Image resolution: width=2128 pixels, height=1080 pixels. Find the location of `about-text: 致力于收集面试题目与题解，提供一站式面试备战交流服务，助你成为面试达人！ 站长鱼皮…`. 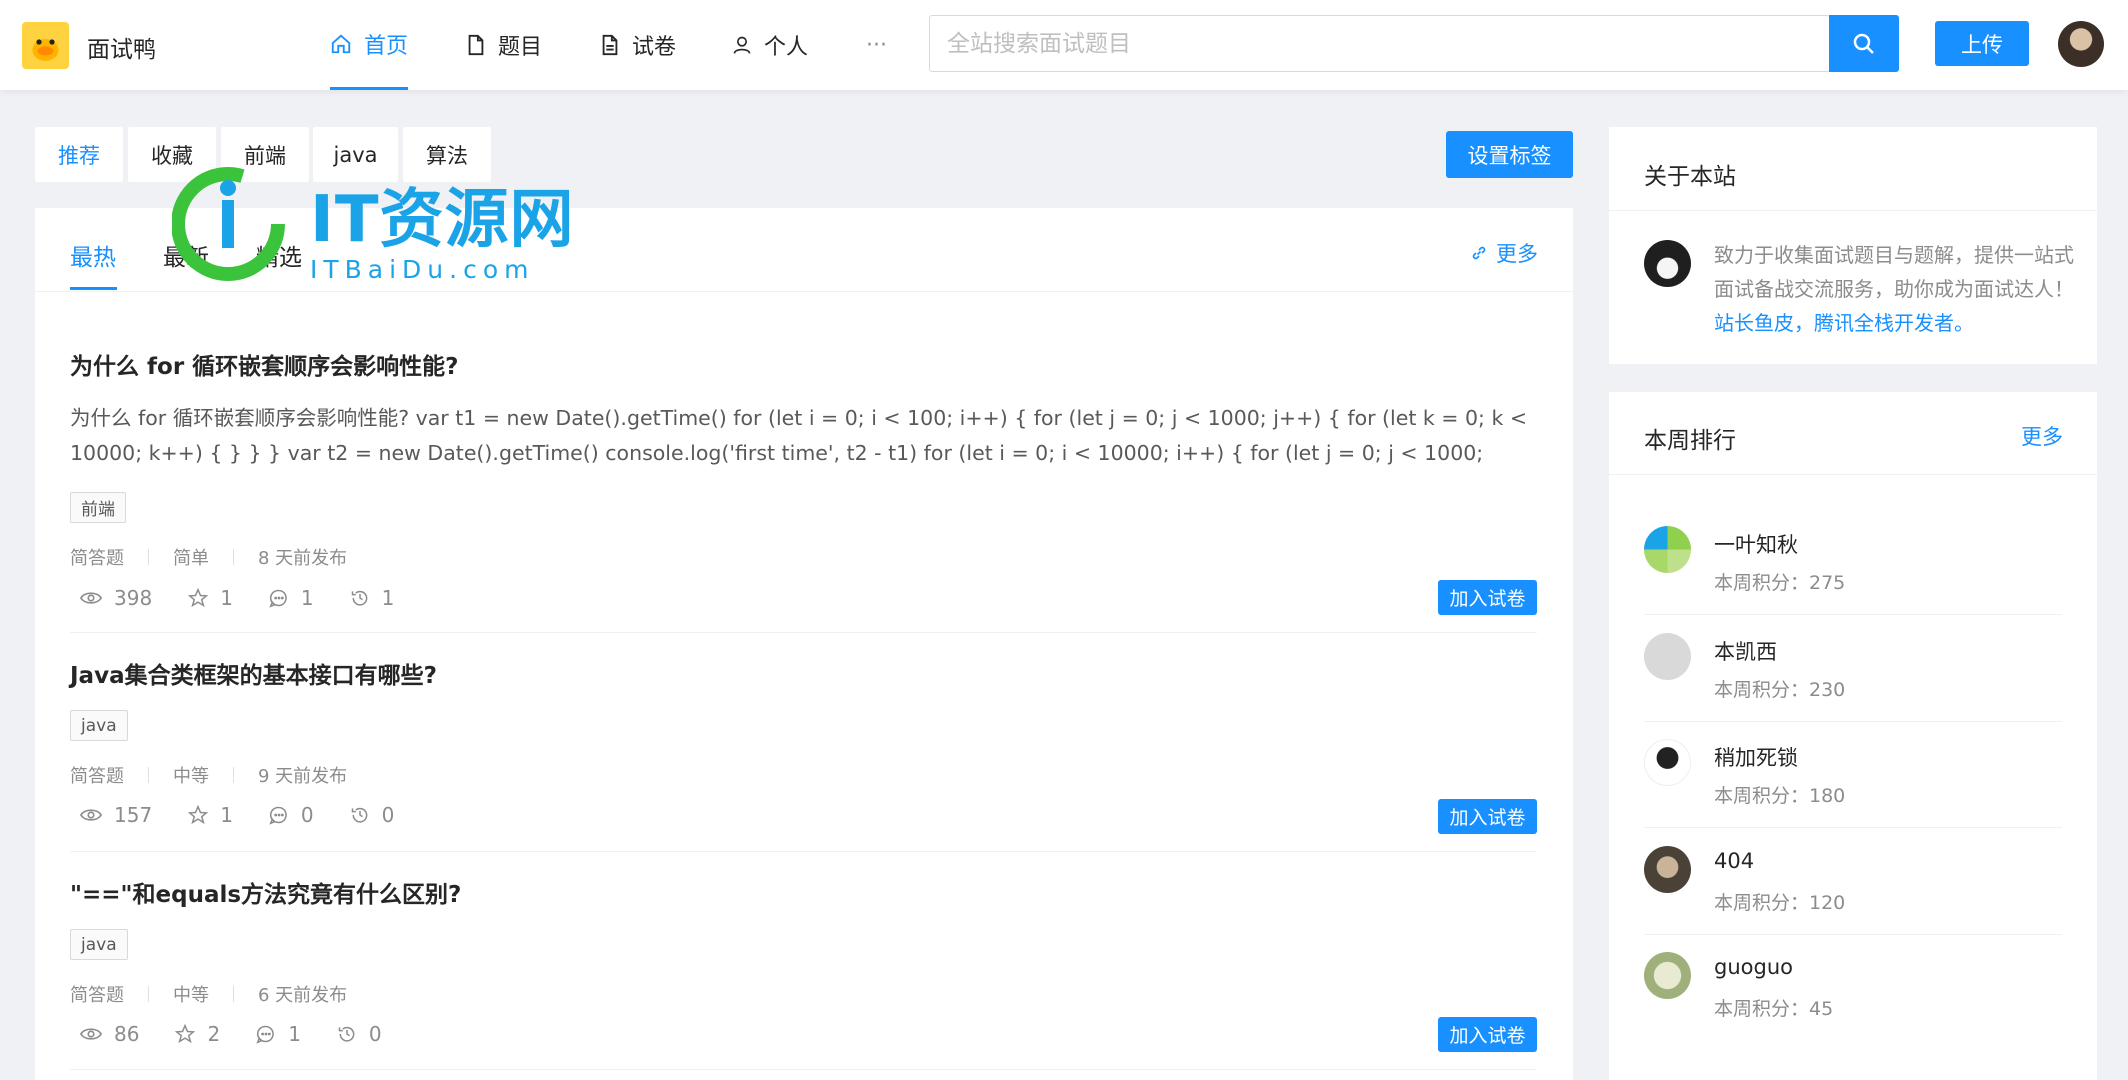

about-text: 致力于收集面试题目与题解，提供一站式面试备战交流服务，助你成为面试达人！ 站长鱼皮… is located at coordinates (1894, 289).